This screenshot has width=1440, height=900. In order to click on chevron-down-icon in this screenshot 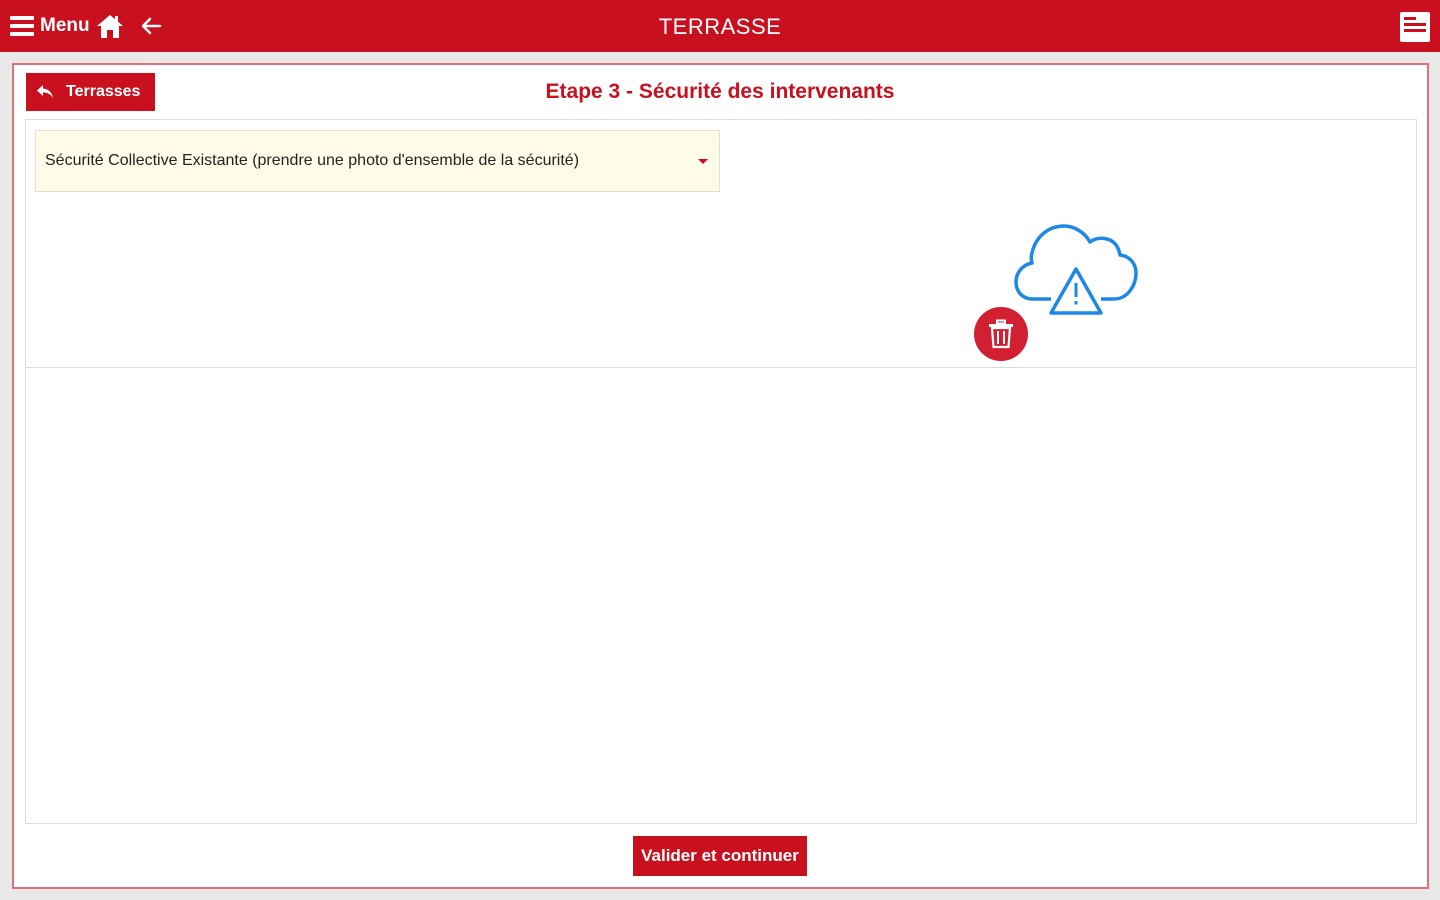, I will do `click(703, 161)`.